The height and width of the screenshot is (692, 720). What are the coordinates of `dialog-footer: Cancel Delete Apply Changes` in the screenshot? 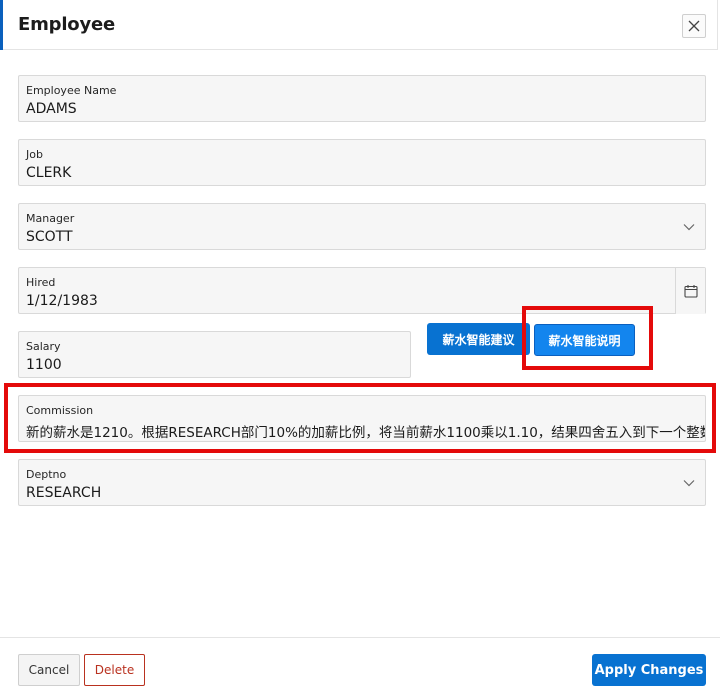 It's located at (360, 664).